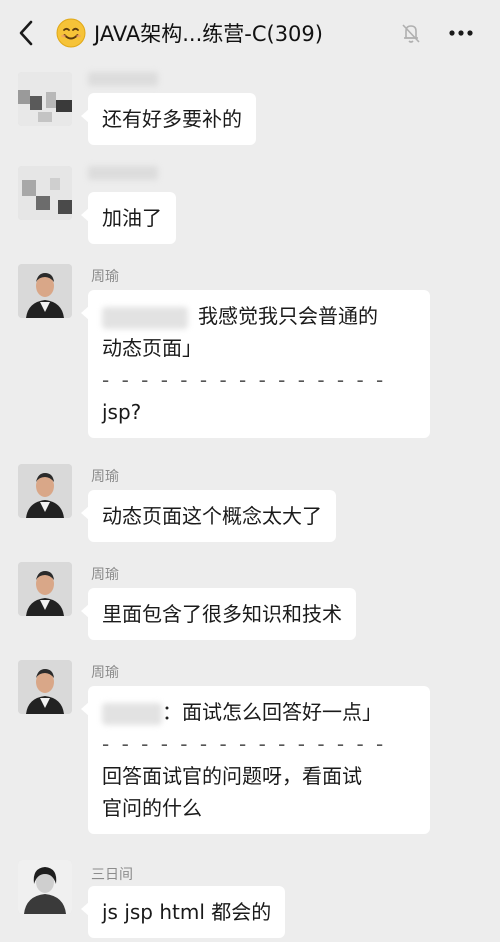 This screenshot has width=500, height=942. What do you see at coordinates (212, 516) in the screenshot?
I see `message-text: 动态页面这个概念太大了` at bounding box center [212, 516].